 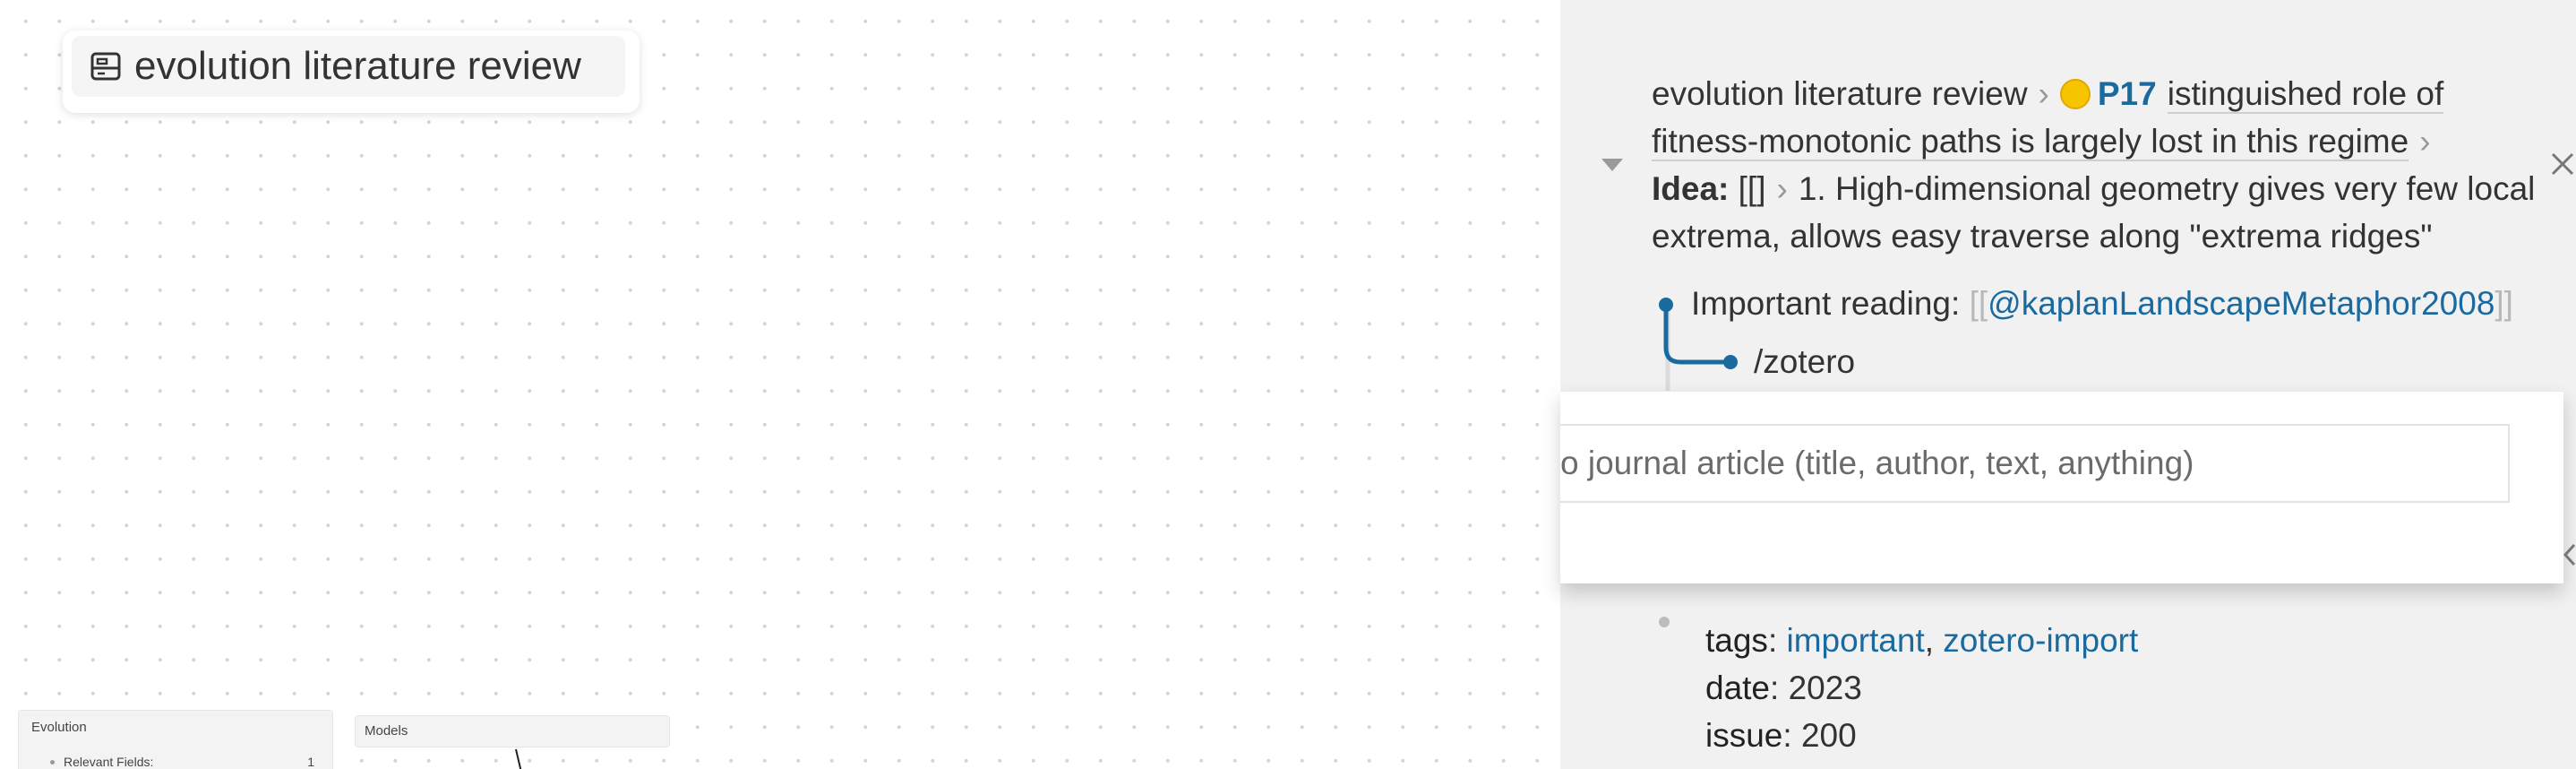 What do you see at coordinates (386, 731) in the screenshot?
I see `card-models-header: Models` at bounding box center [386, 731].